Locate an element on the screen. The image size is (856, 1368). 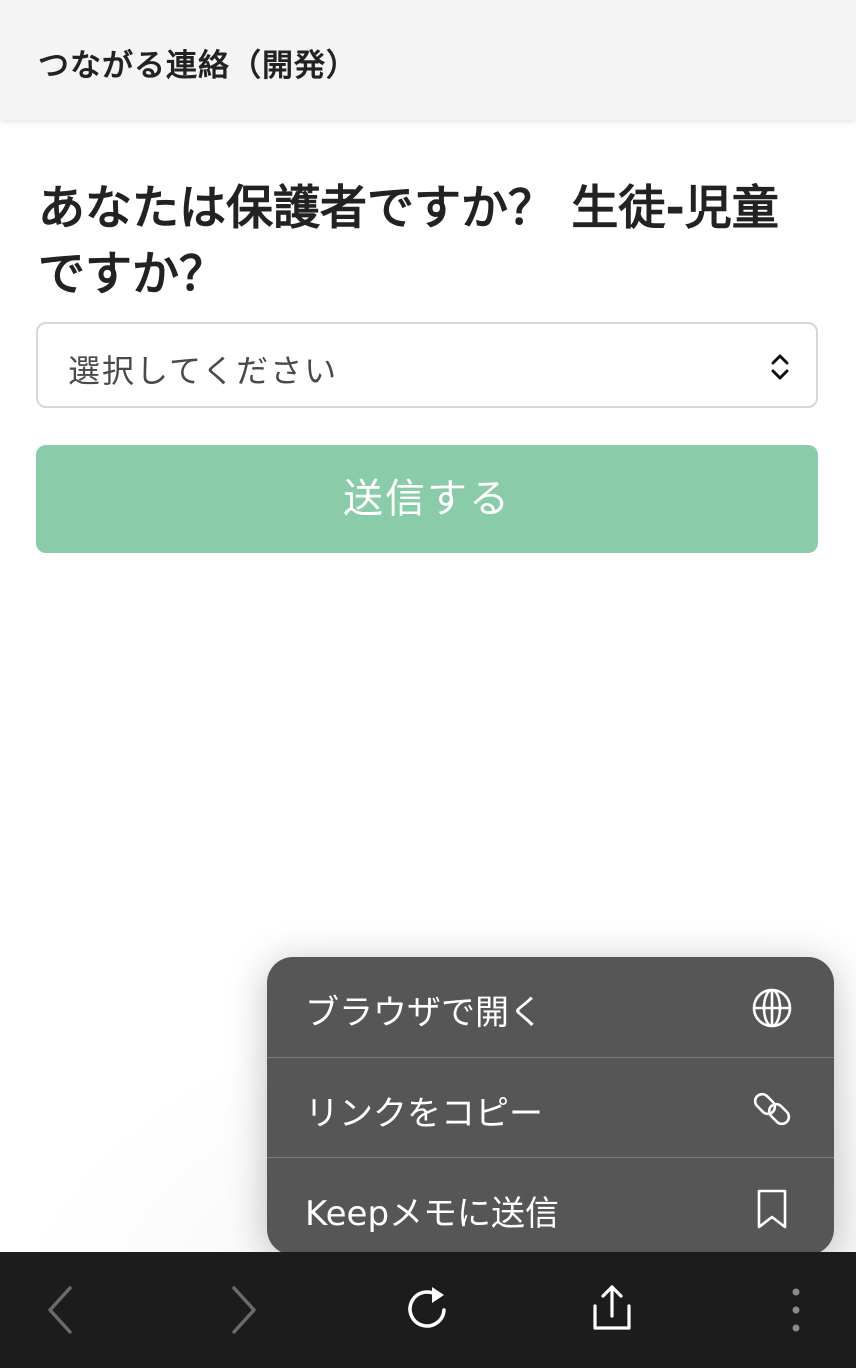
page-title: つながる連絡（開発） is located at coordinates (198, 66).